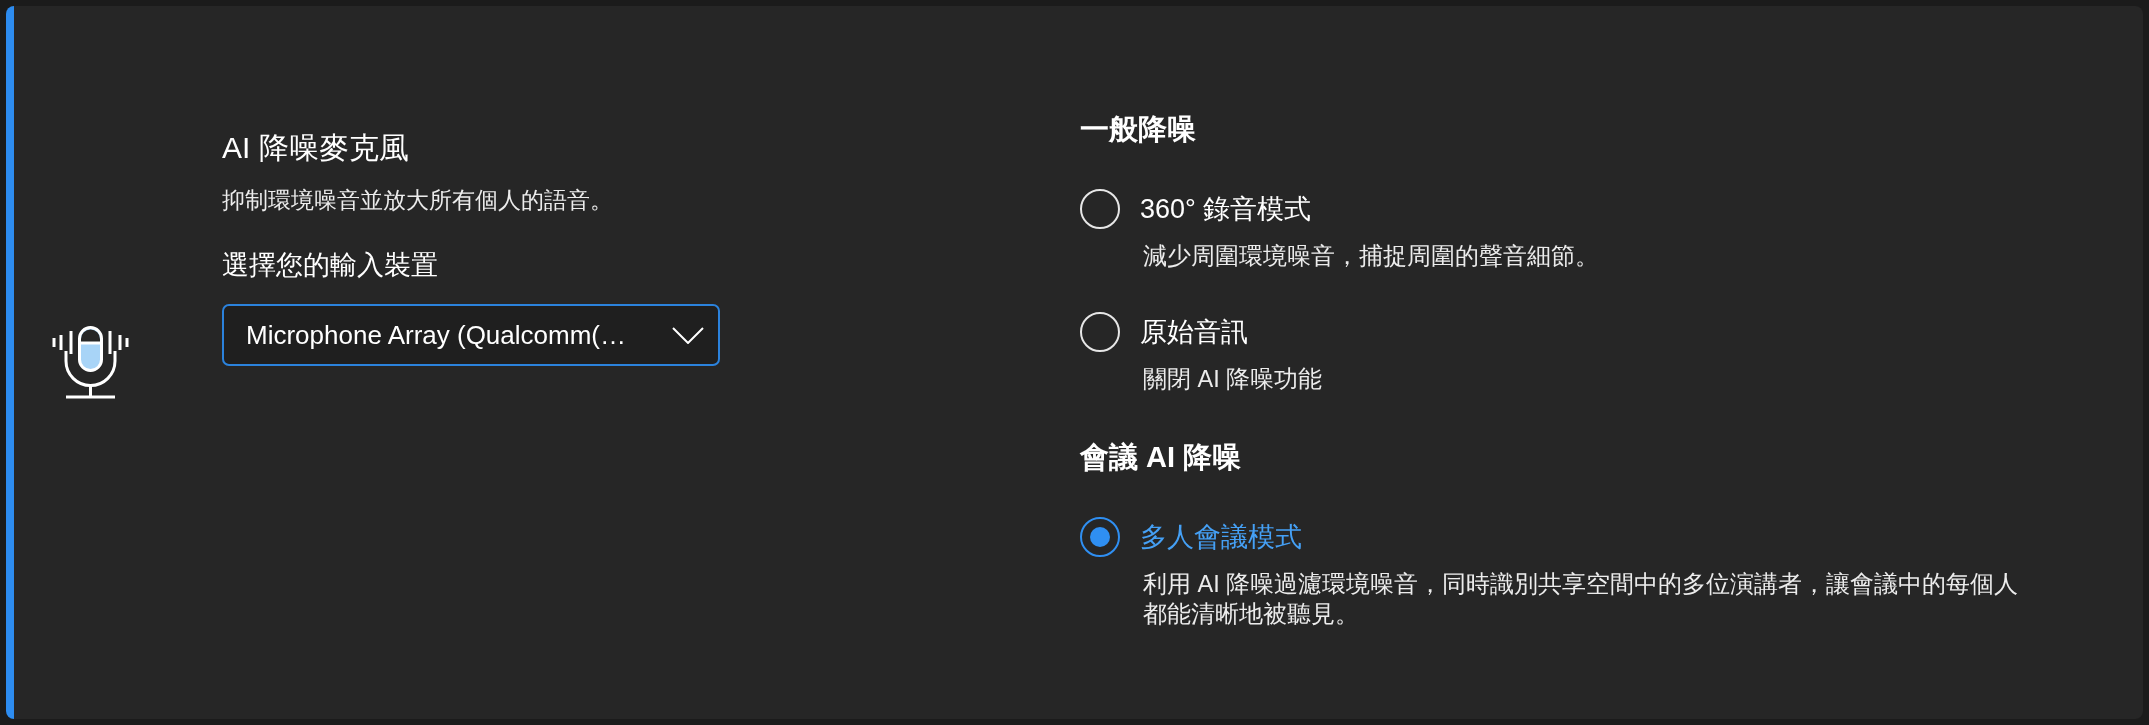  I want to click on microphone-icon, so click(90, 362).